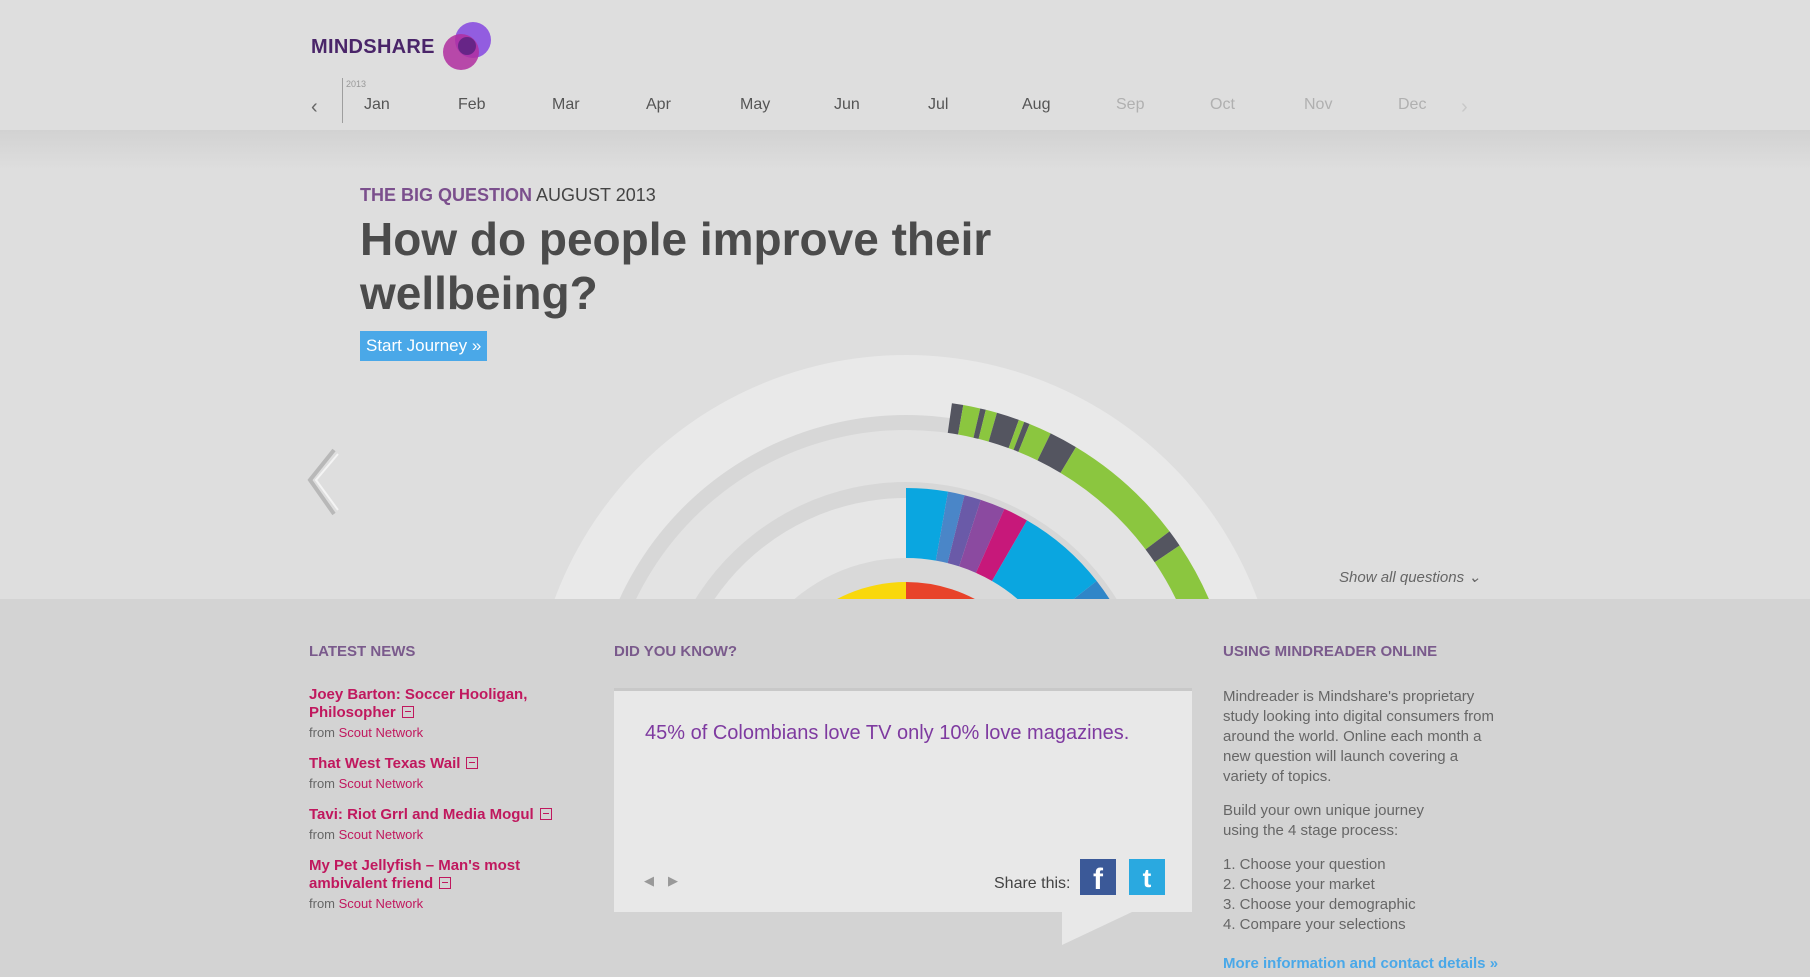 This screenshot has height=977, width=1810. Describe the element at coordinates (1222, 104) in the screenshot. I see `month-oct: Oct` at that location.